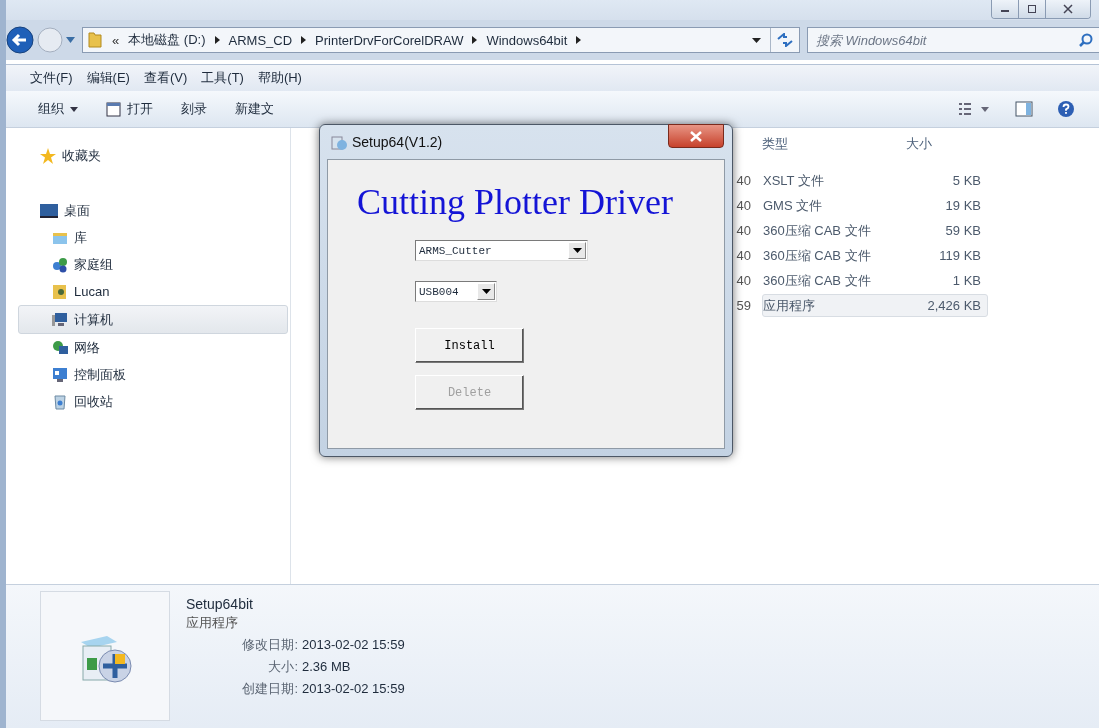  What do you see at coordinates (153, 319) in the screenshot?
I see `sidebar-item: 计算机` at bounding box center [153, 319].